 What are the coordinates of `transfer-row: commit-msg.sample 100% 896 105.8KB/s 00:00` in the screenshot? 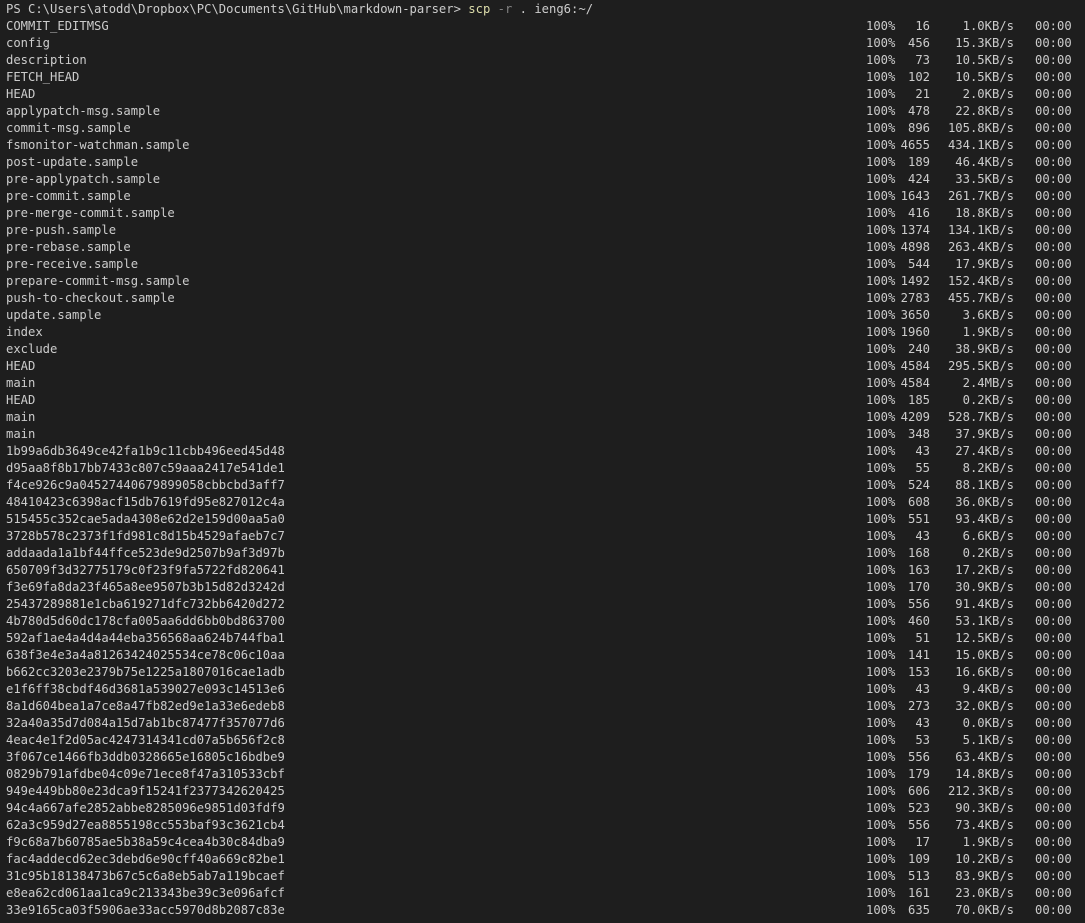 It's located at (542, 128).